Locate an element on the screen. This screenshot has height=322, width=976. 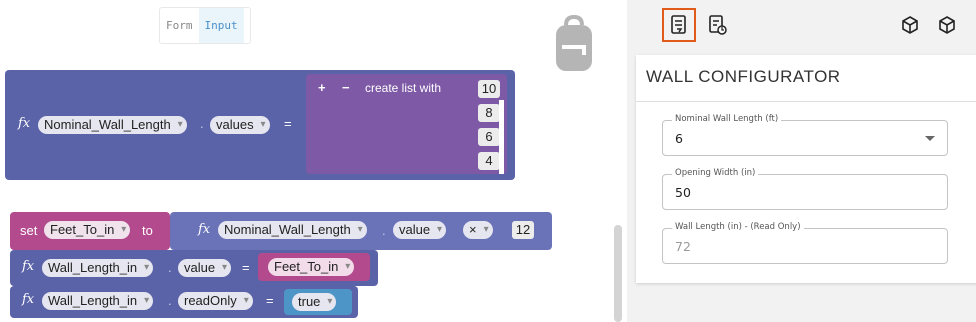
model-export-button is located at coordinates (947, 25).